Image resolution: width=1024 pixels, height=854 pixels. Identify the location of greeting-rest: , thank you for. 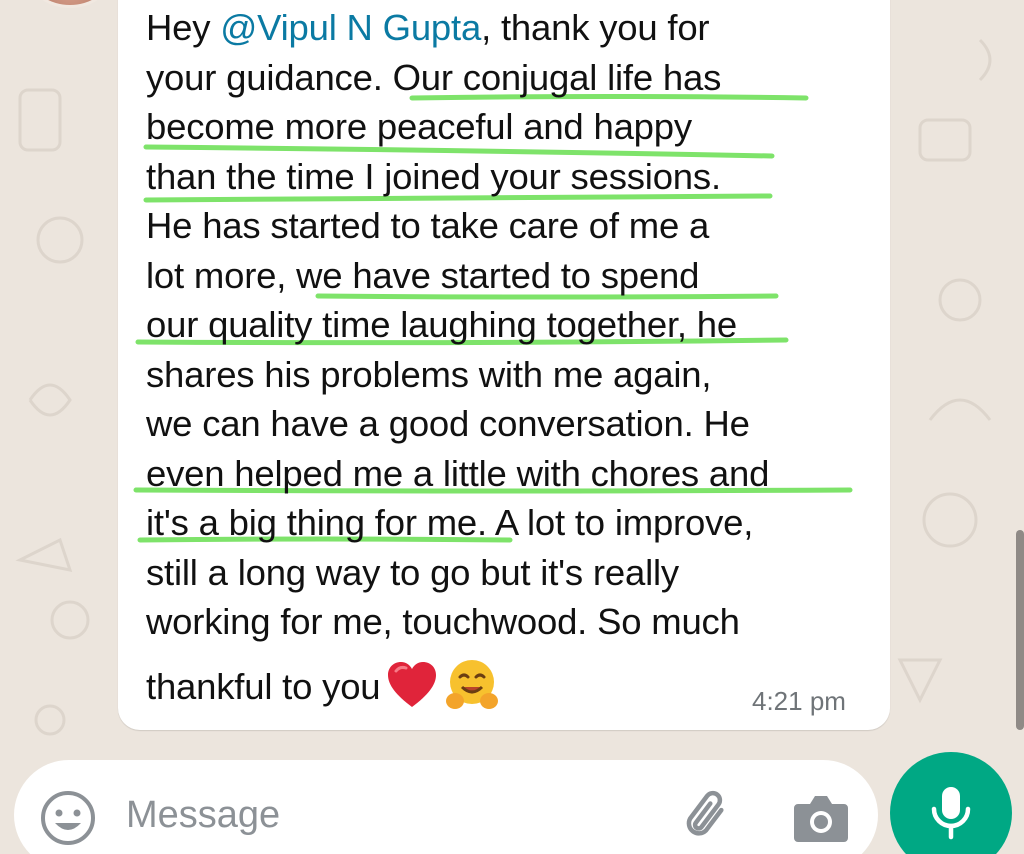
(595, 27).